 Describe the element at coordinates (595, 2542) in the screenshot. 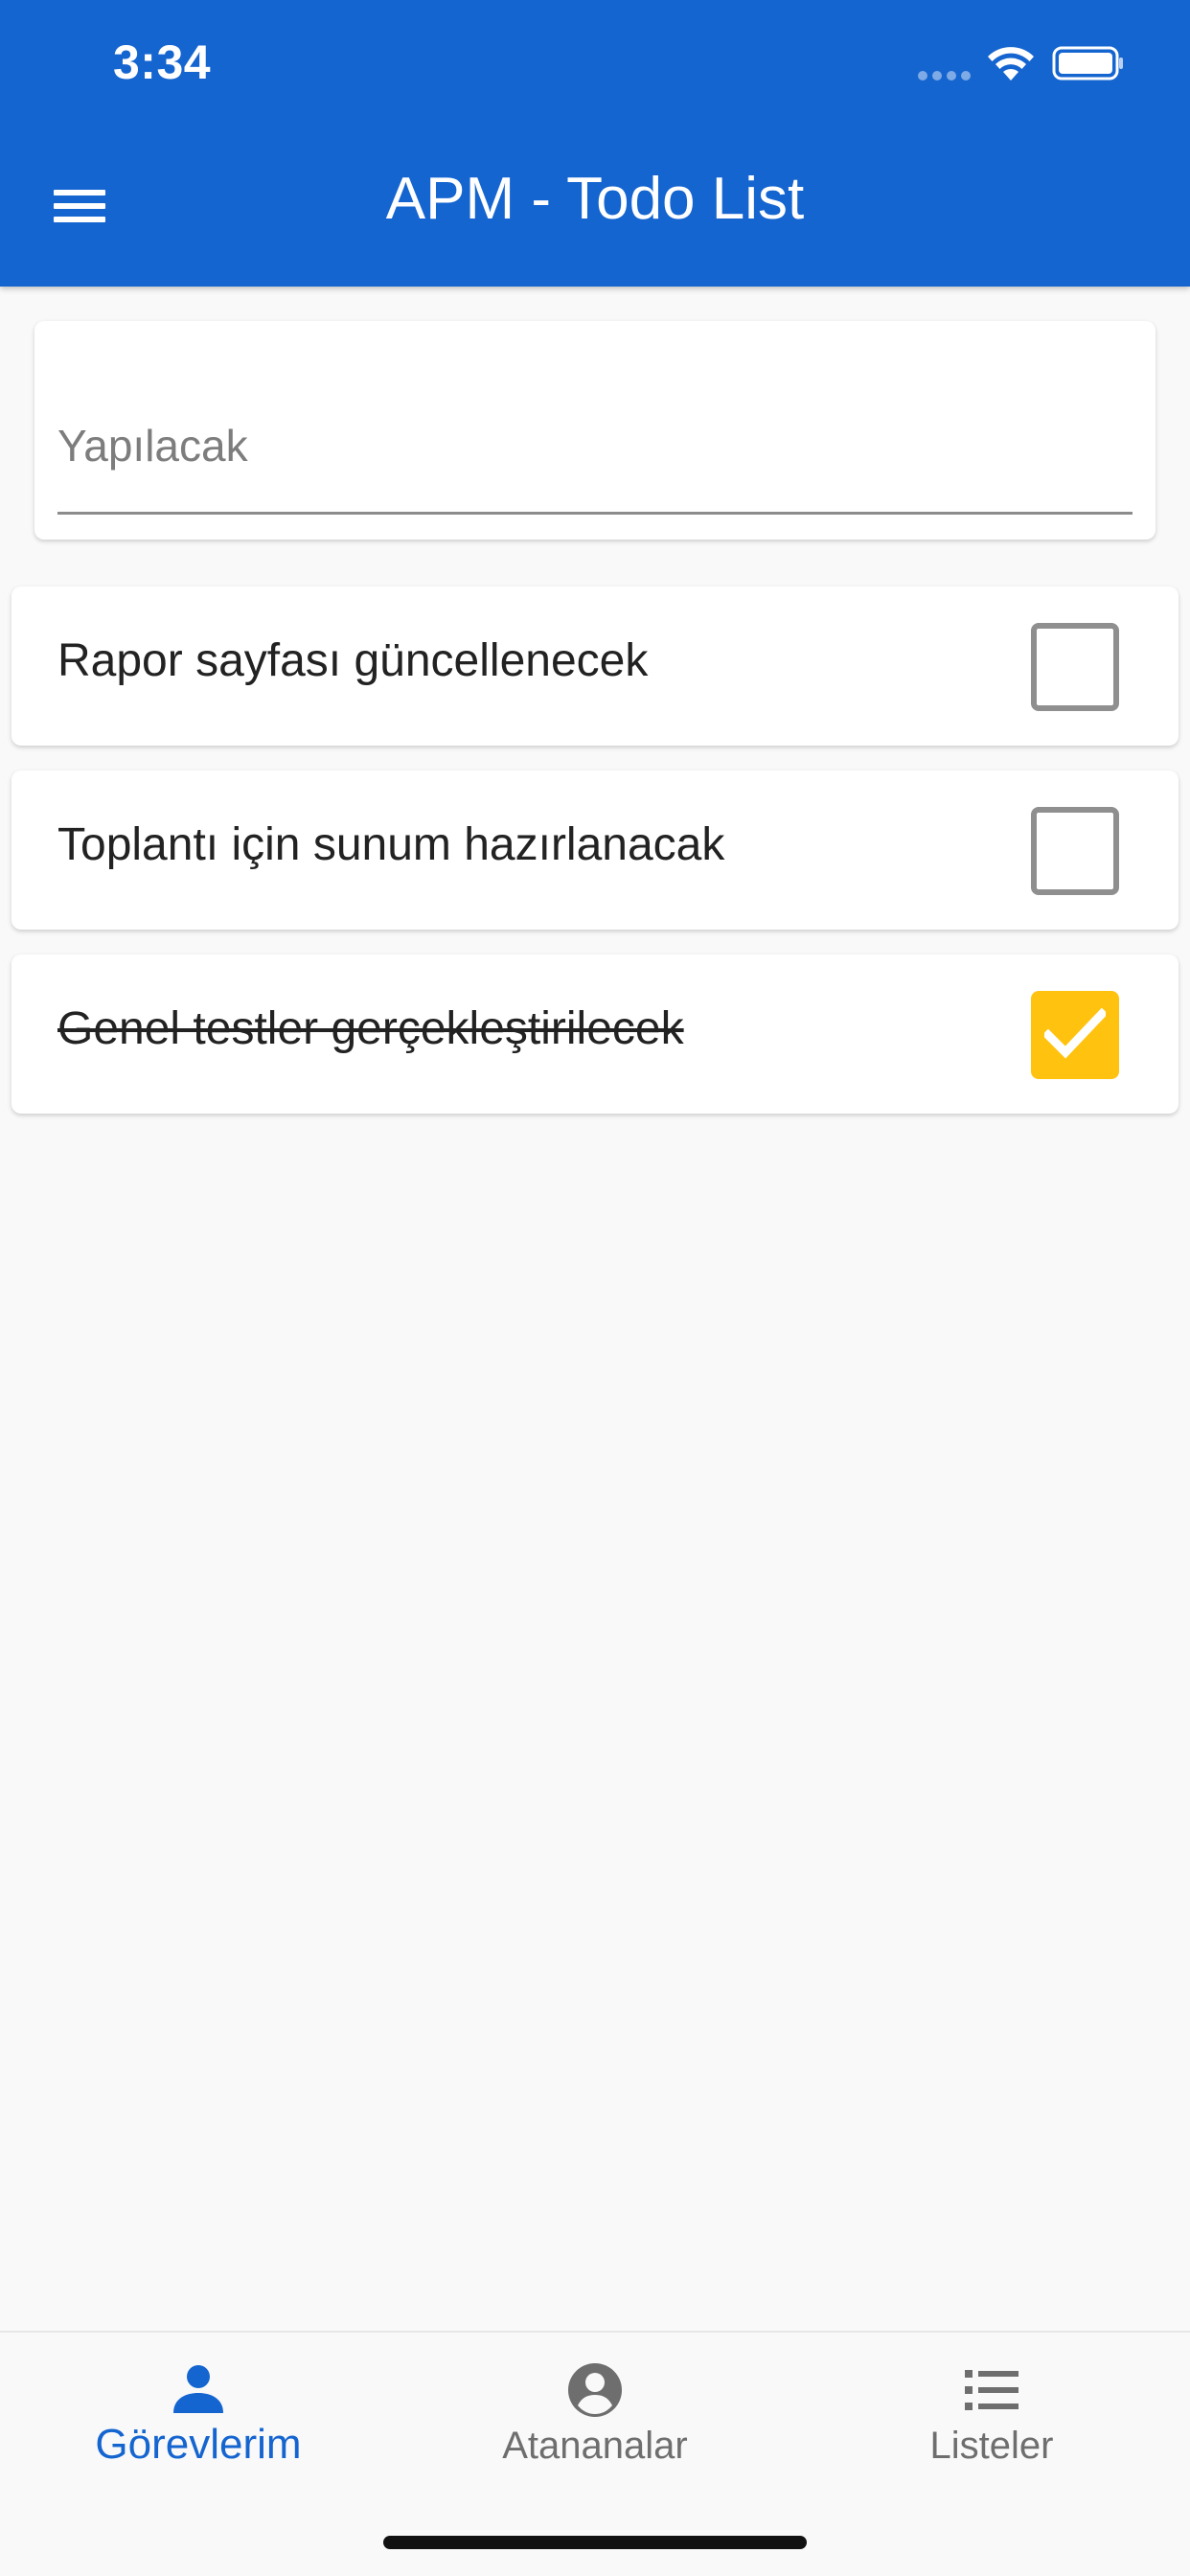

I see `home-indicator` at that location.